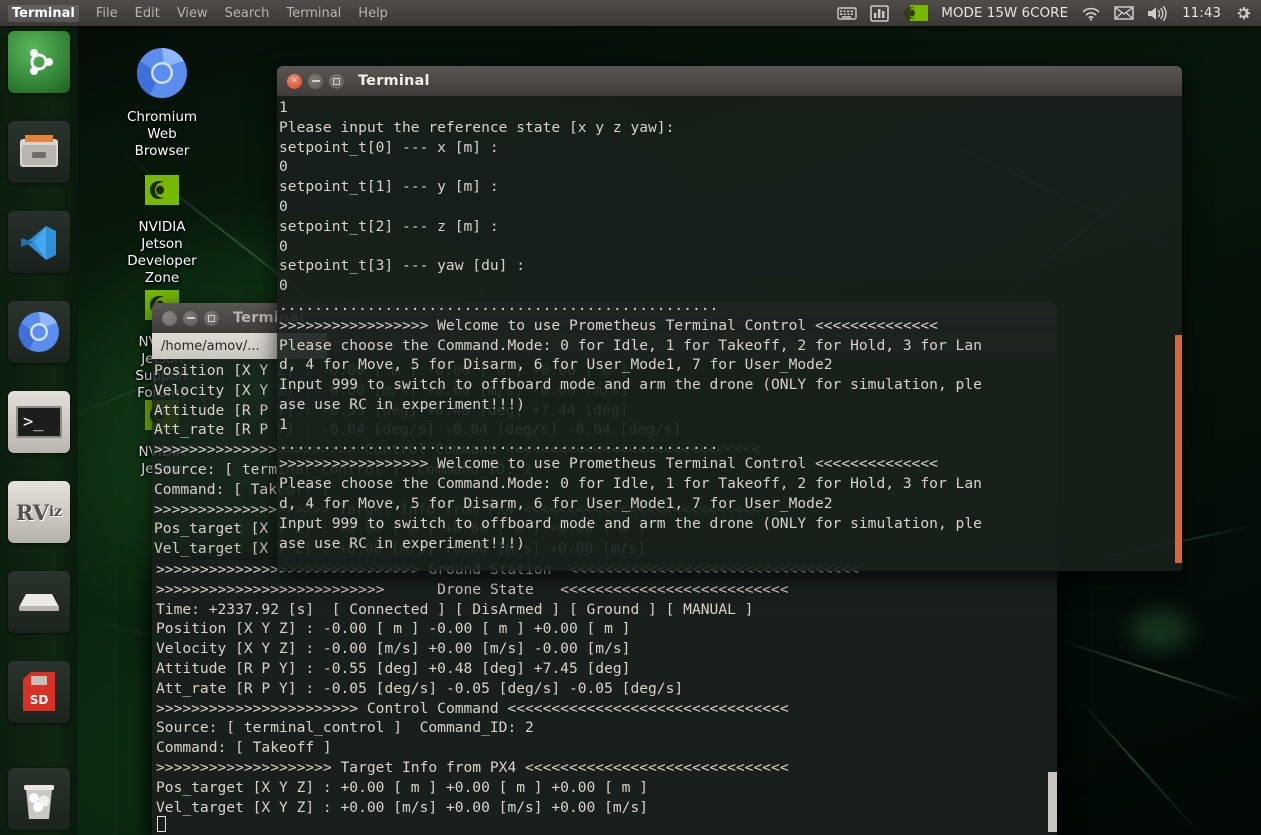 This screenshot has height=835, width=1261. What do you see at coordinates (1158, 13) in the screenshot?
I see `volume-icon` at bounding box center [1158, 13].